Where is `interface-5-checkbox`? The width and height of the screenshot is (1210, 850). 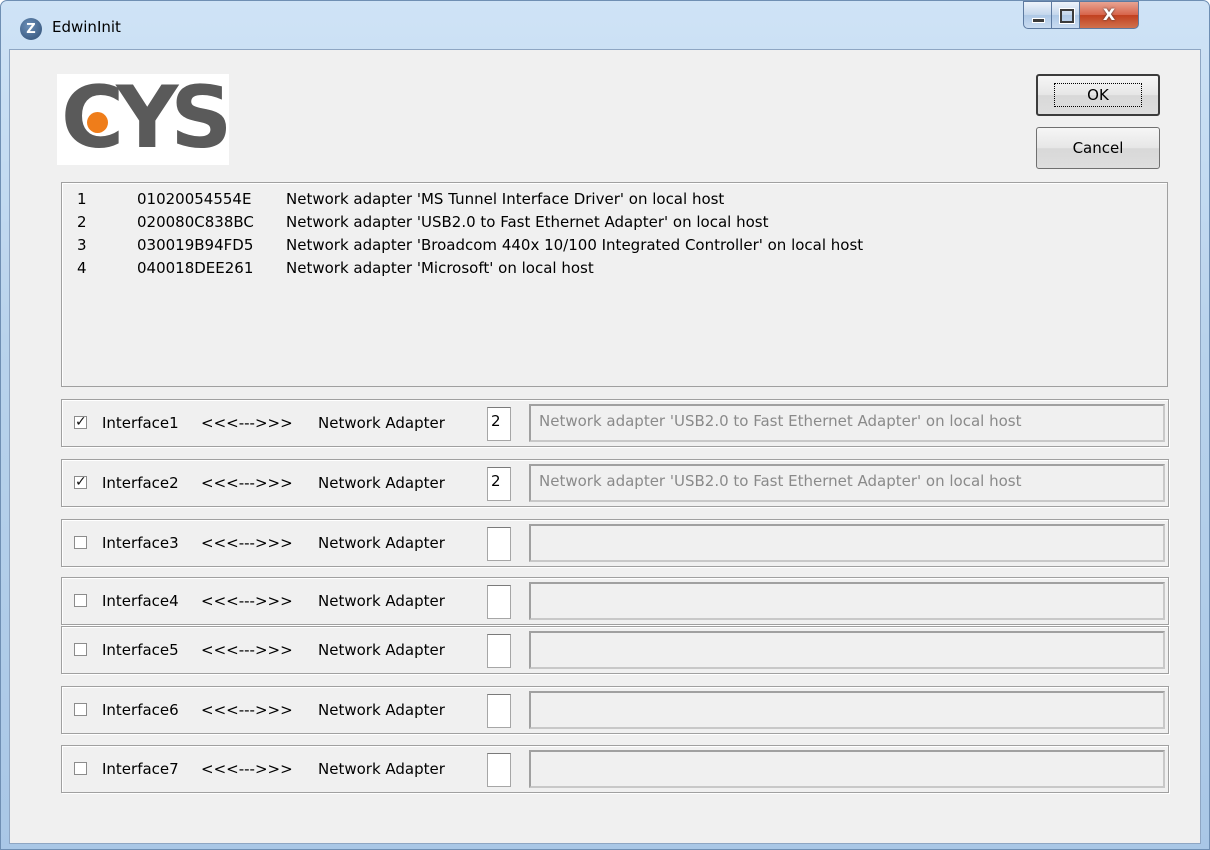
interface-5-checkbox is located at coordinates (80, 649).